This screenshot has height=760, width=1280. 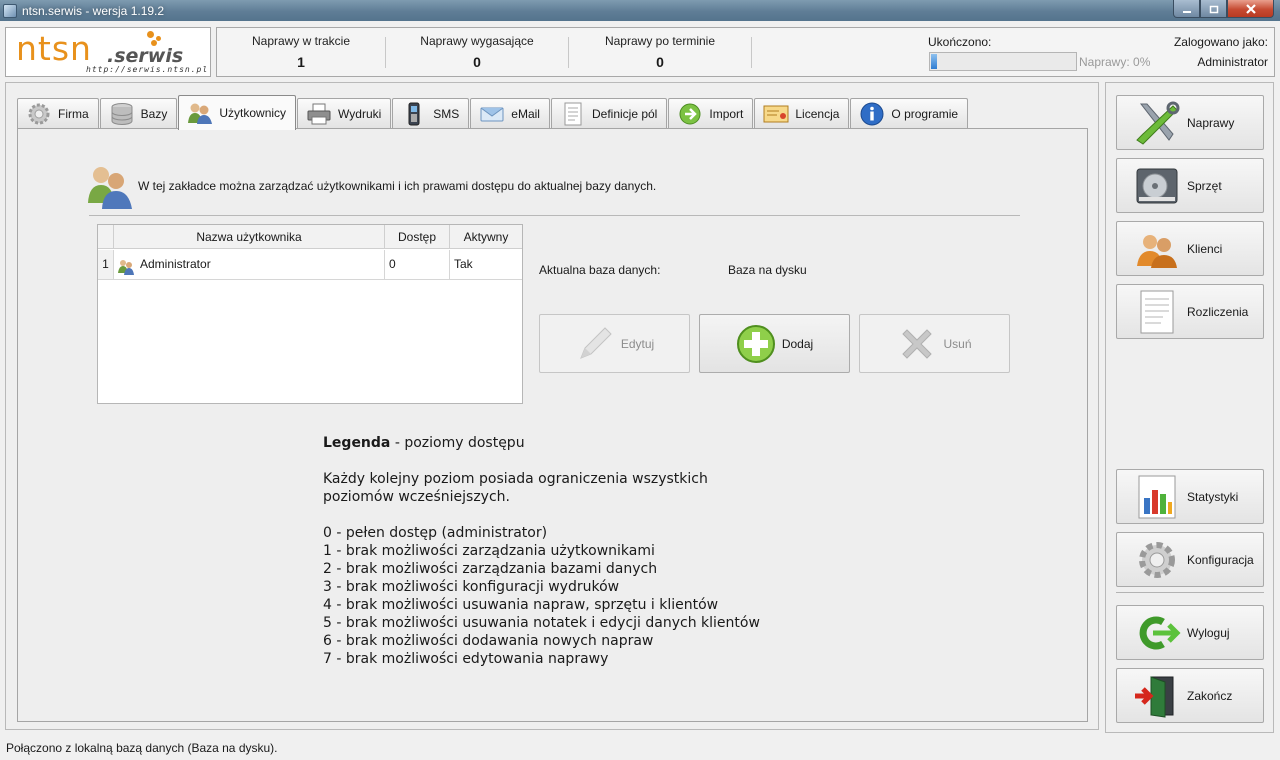 What do you see at coordinates (1204, 185) in the screenshot?
I see `sidebar-button-label: Sprzęt` at bounding box center [1204, 185].